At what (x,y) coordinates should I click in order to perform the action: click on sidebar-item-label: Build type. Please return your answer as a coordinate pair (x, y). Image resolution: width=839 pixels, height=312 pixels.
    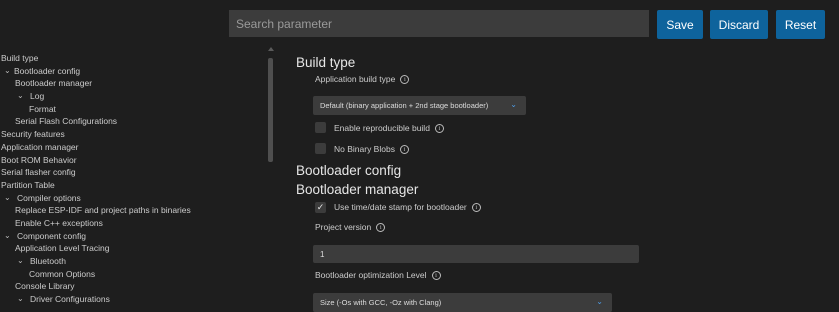
    Looking at the image, I should click on (20, 58).